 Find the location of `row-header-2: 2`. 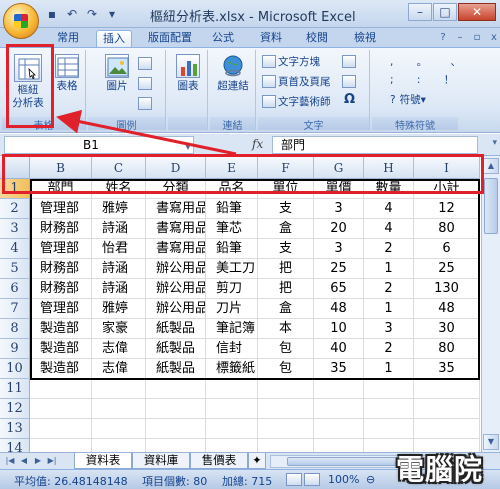

row-header-2: 2 is located at coordinates (15, 209).